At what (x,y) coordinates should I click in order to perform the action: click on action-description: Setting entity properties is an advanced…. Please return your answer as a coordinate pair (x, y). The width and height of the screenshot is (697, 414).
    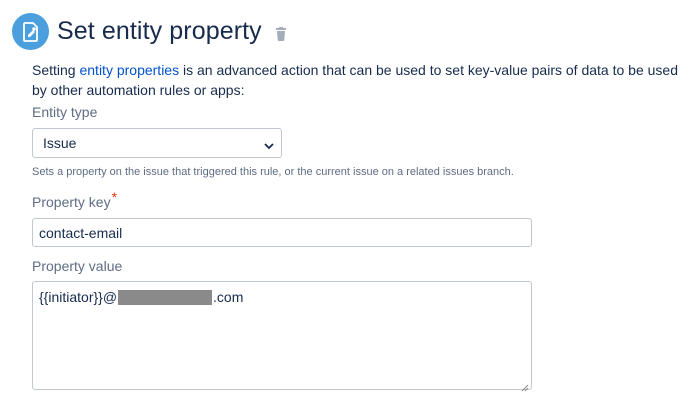
    Looking at the image, I should click on (362, 80).